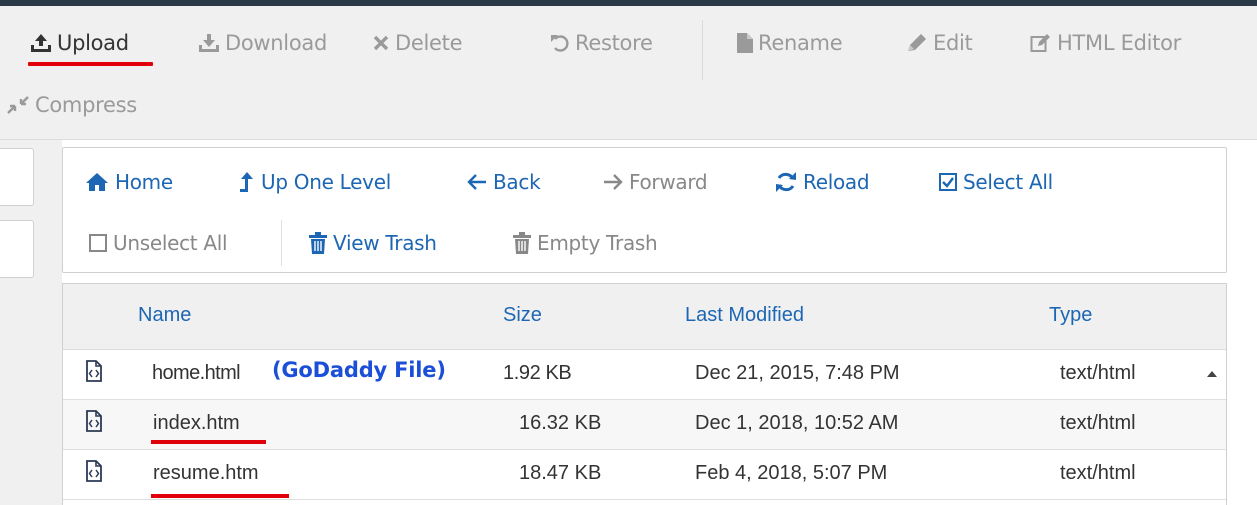  Describe the element at coordinates (17, 249) in the screenshot. I see `left-panel-tree` at that location.